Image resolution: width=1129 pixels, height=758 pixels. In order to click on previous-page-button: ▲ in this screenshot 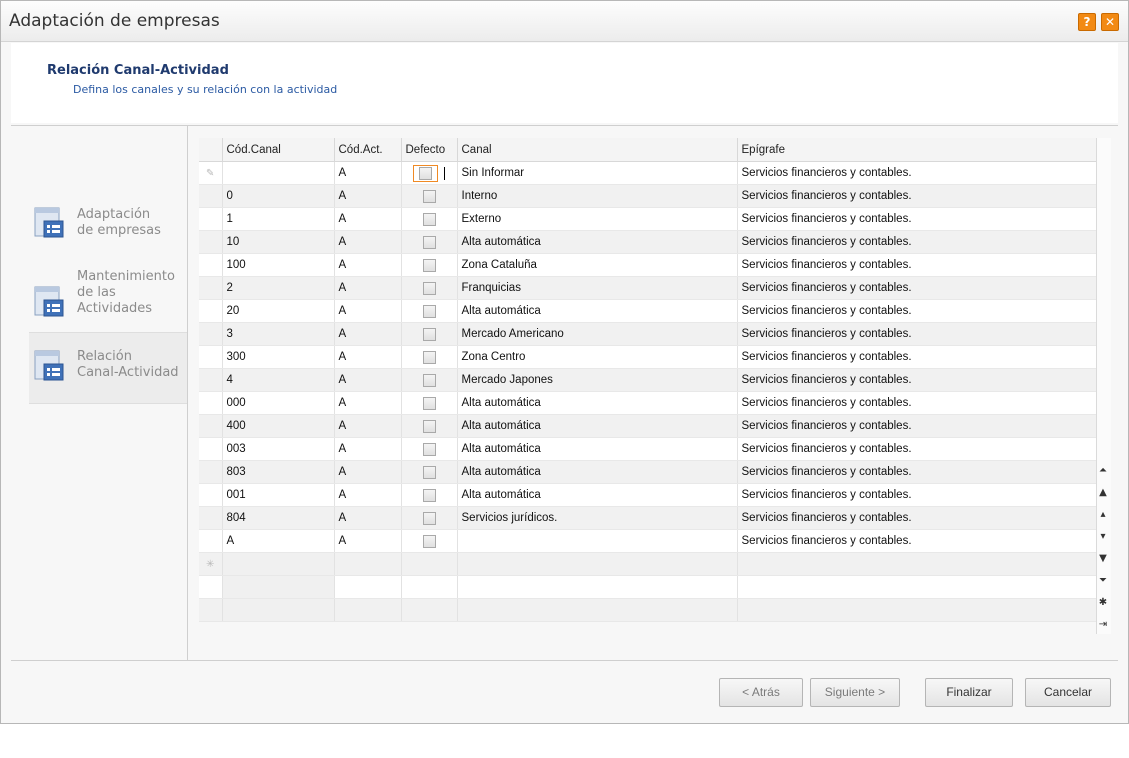, I will do `click(1103, 493)`.